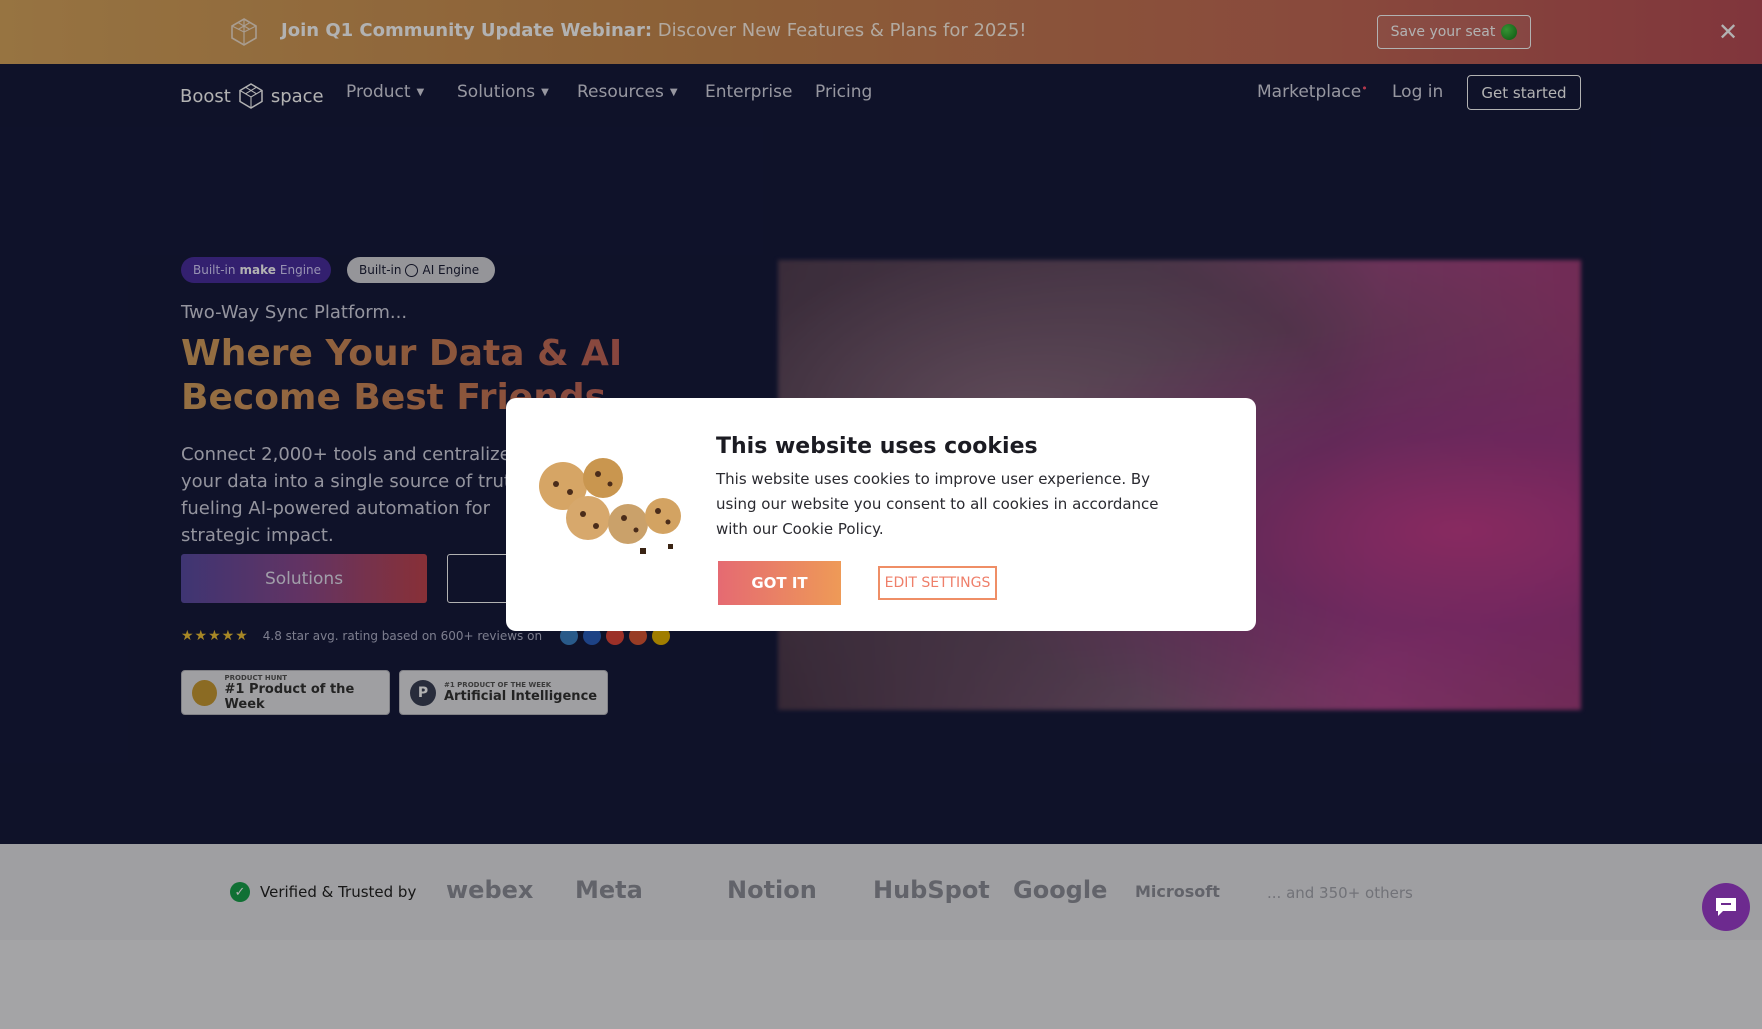 The image size is (1762, 1029). Describe the element at coordinates (877, 446) in the screenshot. I see `cookie-title: This website uses cookies` at that location.